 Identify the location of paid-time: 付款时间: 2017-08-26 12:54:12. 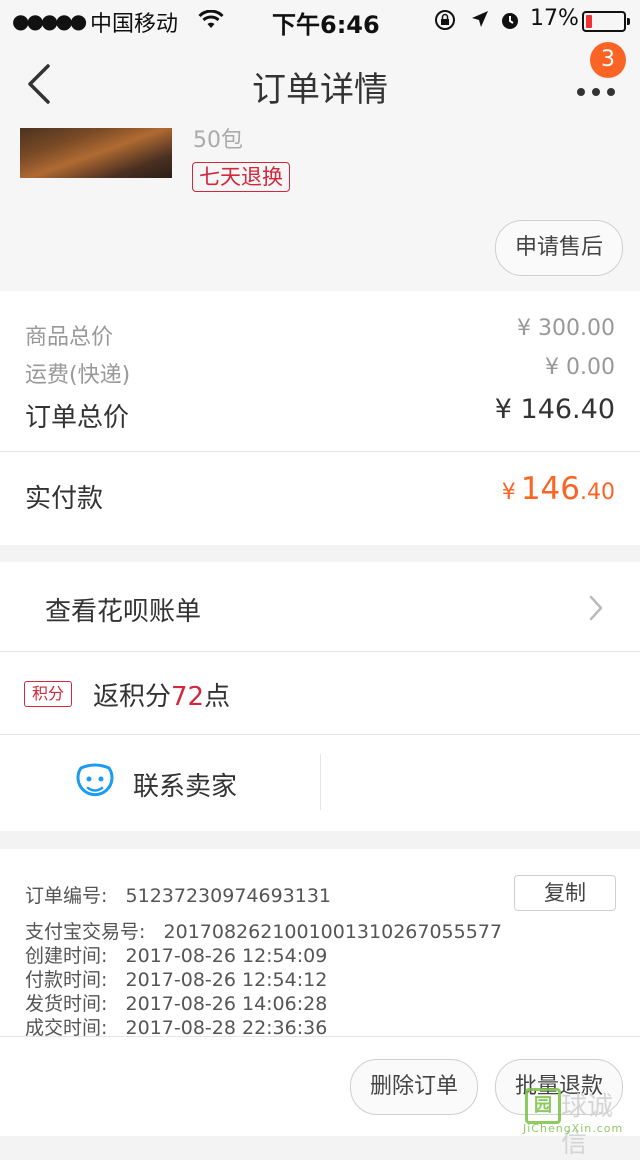
(176, 980).